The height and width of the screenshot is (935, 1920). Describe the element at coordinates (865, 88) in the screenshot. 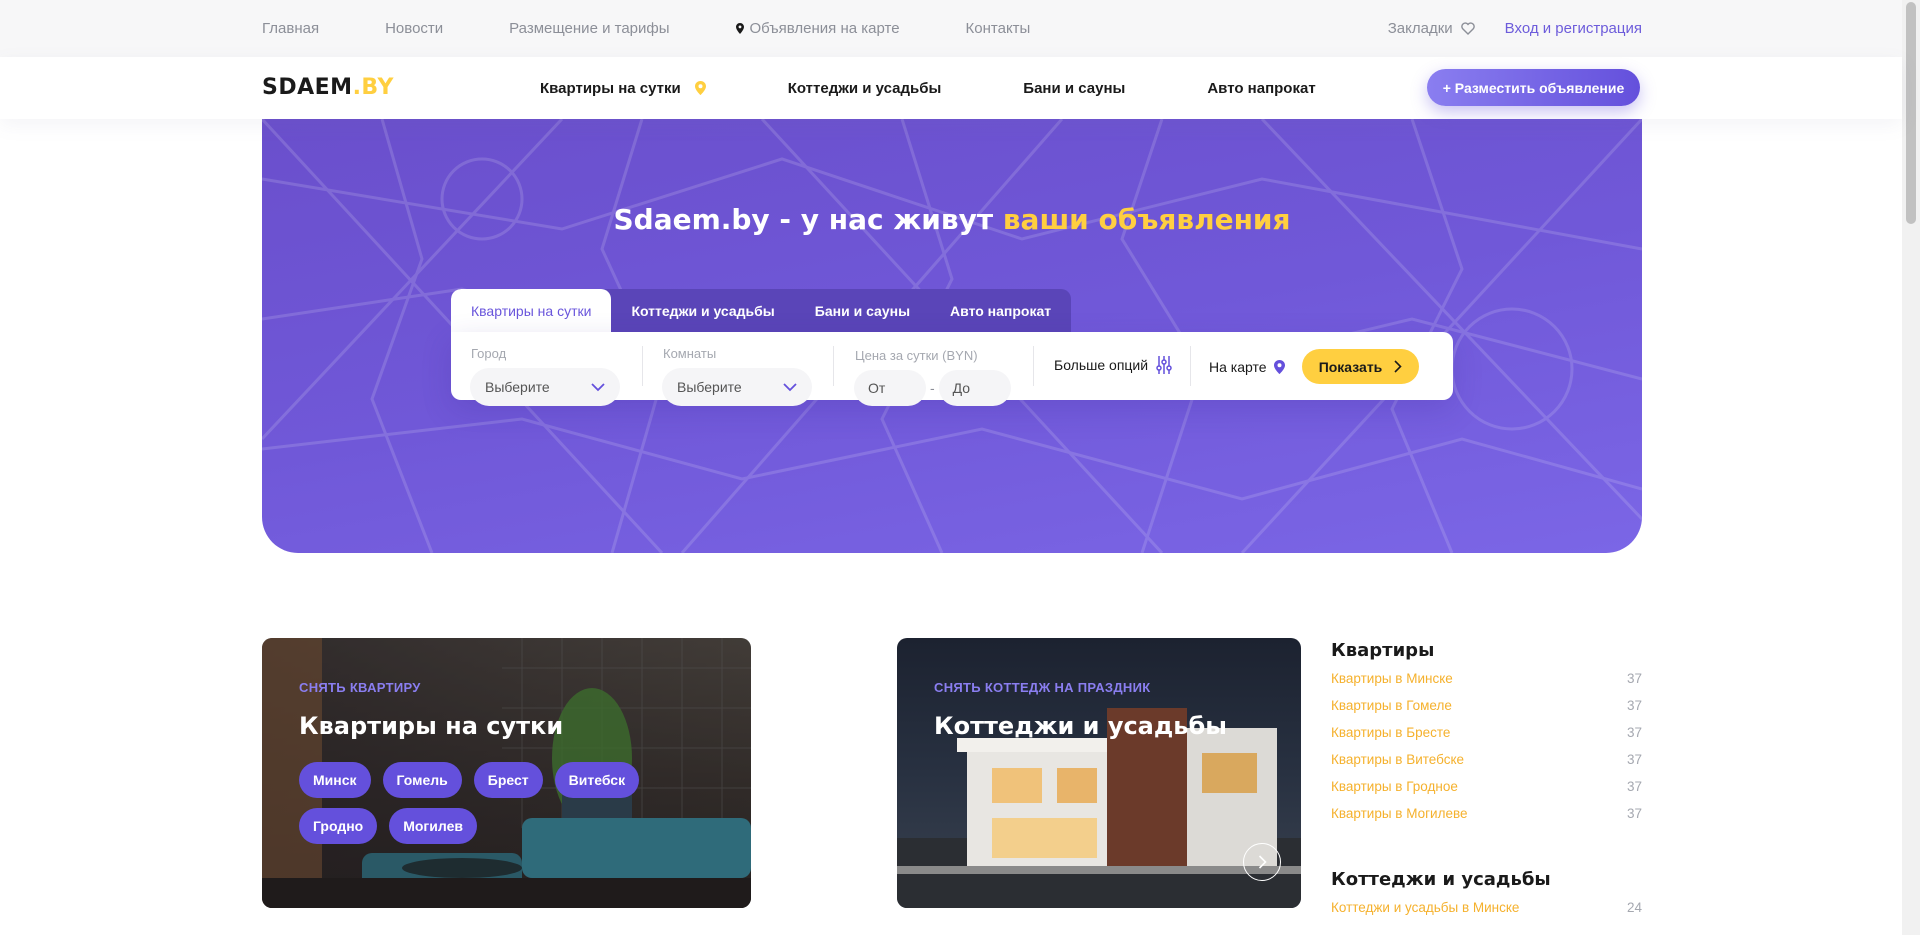

I see `main-nav-cottages: Коттеджи и усадьбы` at that location.